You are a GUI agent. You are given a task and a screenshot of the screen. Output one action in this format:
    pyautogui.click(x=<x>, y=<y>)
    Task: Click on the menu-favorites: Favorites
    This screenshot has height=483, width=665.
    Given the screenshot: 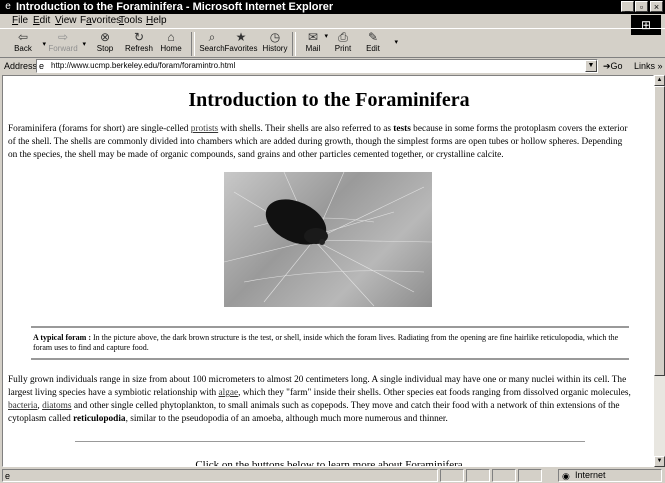 What is the action you would take?
    pyautogui.click(x=100, y=21)
    